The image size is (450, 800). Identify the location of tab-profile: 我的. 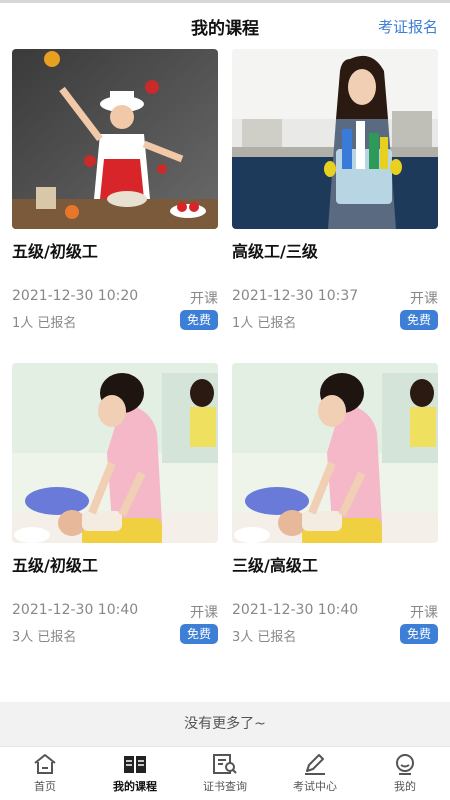
(405, 773).